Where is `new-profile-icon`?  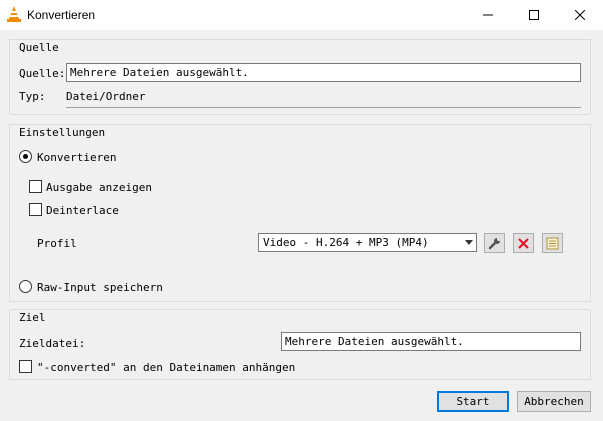 new-profile-icon is located at coordinates (552, 243).